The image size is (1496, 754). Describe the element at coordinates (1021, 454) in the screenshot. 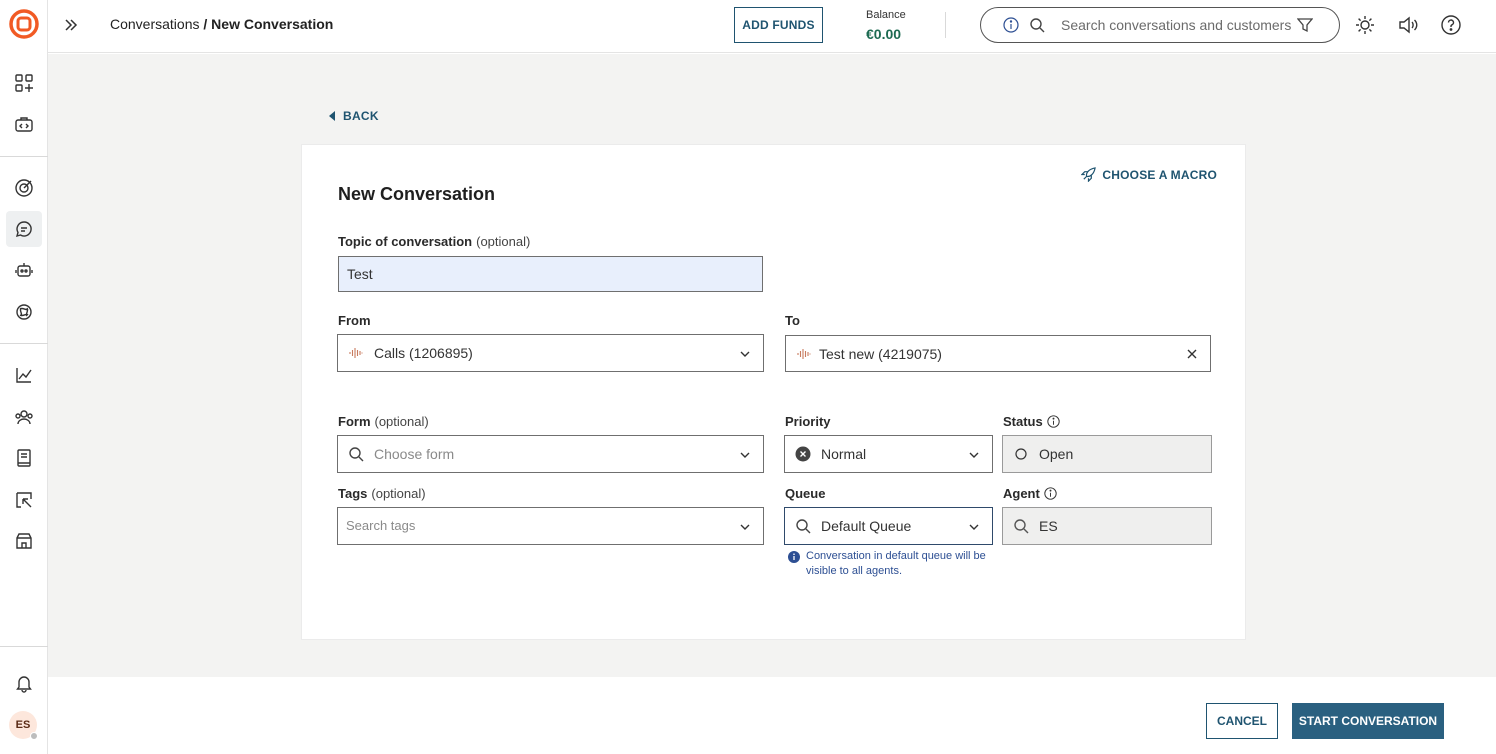

I see `status-open-icon` at that location.